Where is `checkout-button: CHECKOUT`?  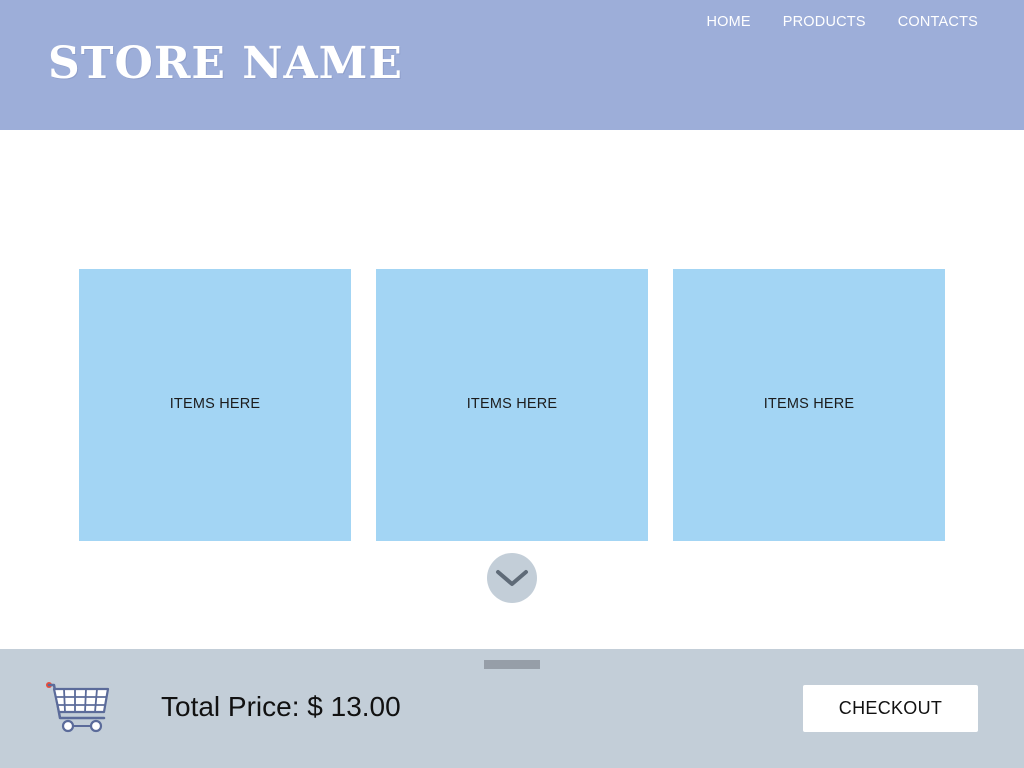
checkout-button: CHECKOUT is located at coordinates (890, 708).